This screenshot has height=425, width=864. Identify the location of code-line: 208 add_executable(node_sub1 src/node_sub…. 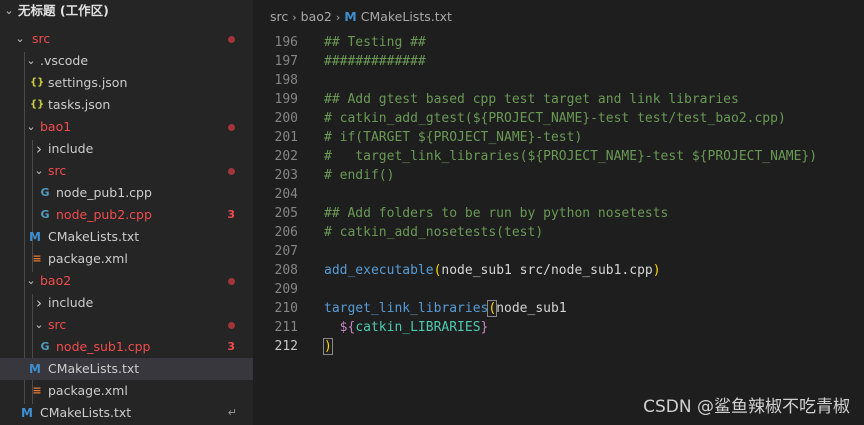
(558, 270).